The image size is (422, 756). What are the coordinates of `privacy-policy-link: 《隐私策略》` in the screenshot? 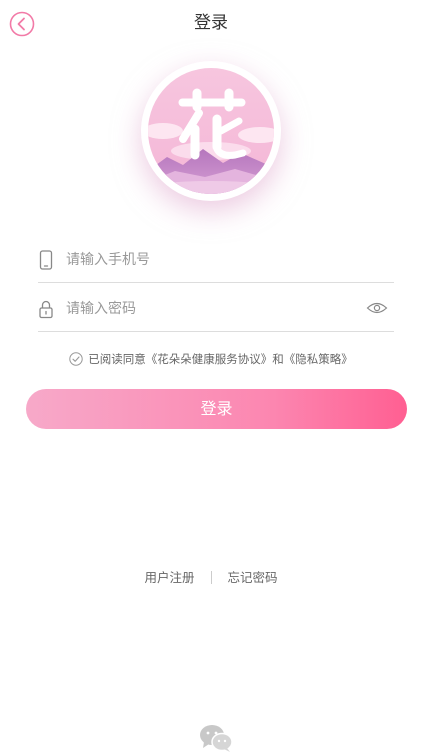 It's located at (318, 359).